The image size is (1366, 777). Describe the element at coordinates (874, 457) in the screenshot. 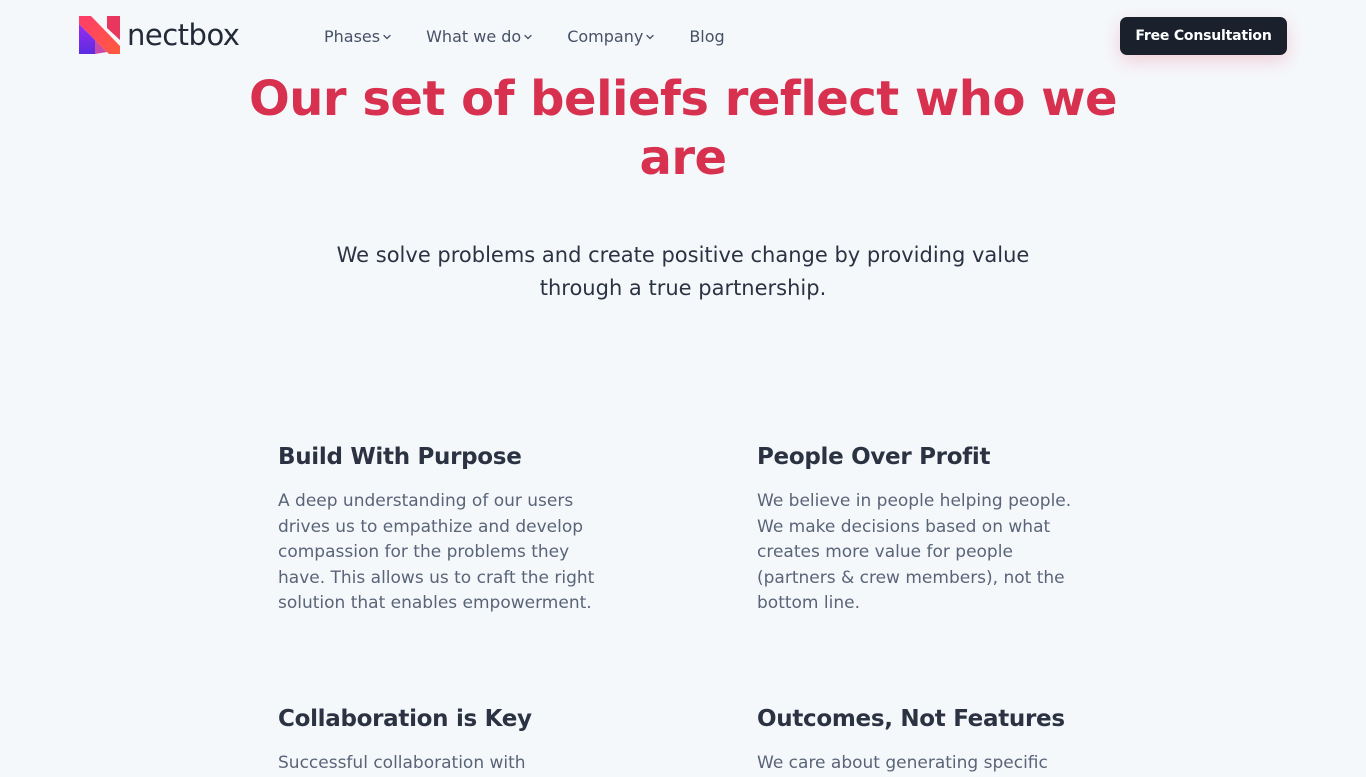

I see `belief-title: People Over Profit` at that location.